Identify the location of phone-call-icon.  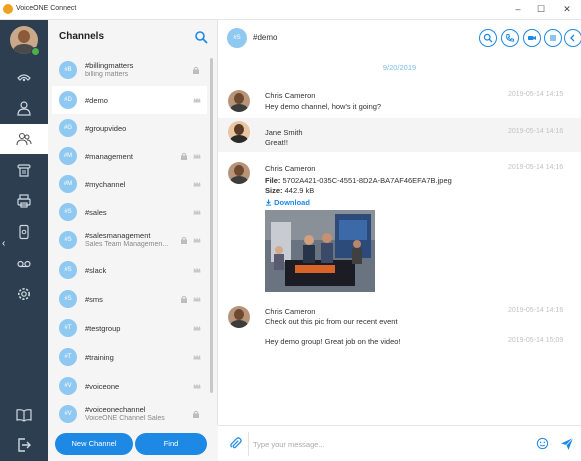
(510, 38).